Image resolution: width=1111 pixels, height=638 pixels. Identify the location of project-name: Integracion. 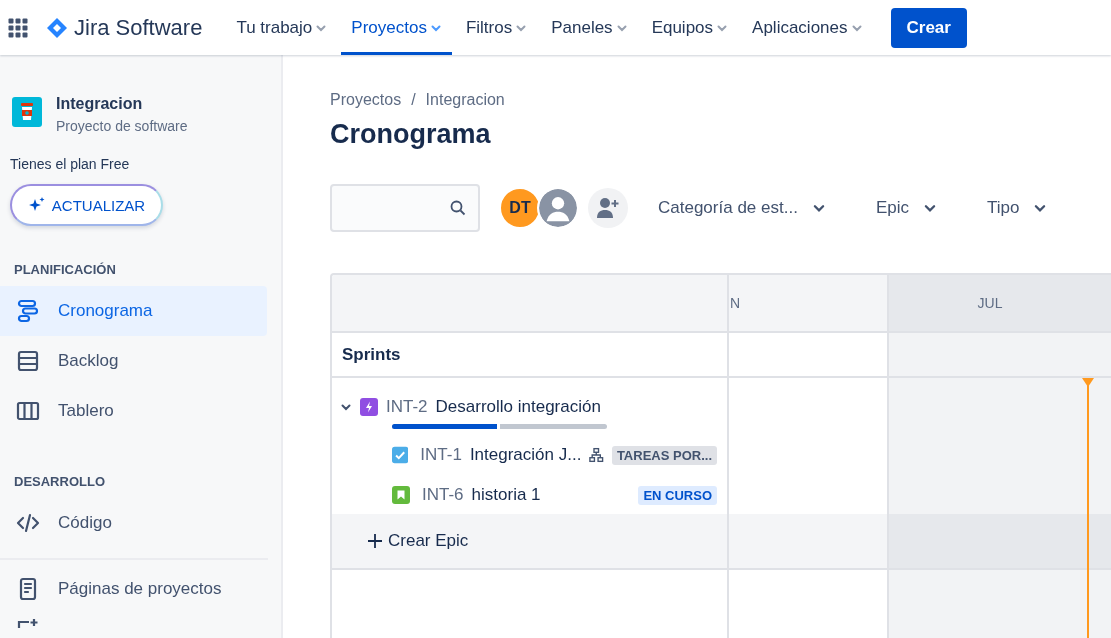
(122, 104).